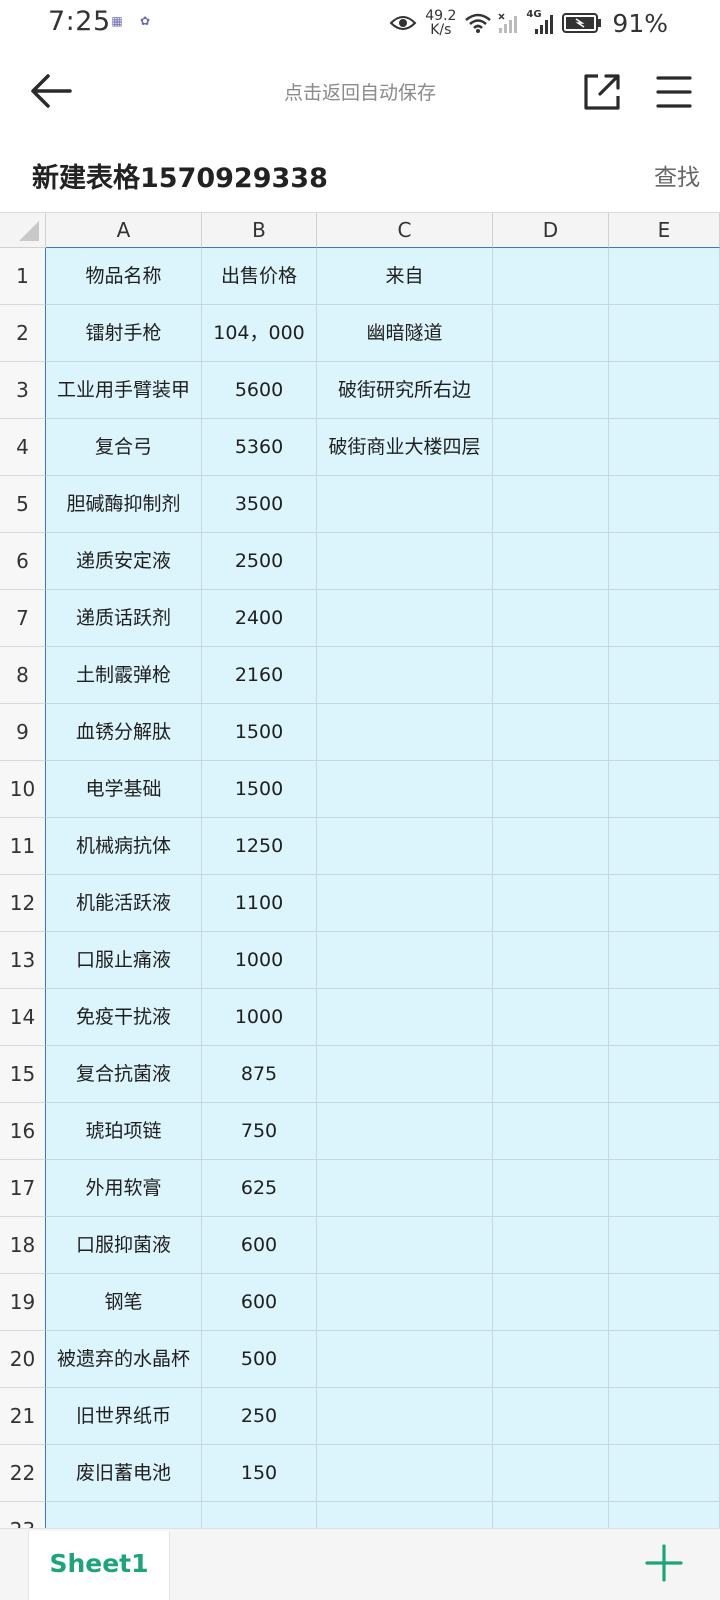 This screenshot has width=720, height=1600. What do you see at coordinates (405, 1245) in the screenshot?
I see `cell-c18` at bounding box center [405, 1245].